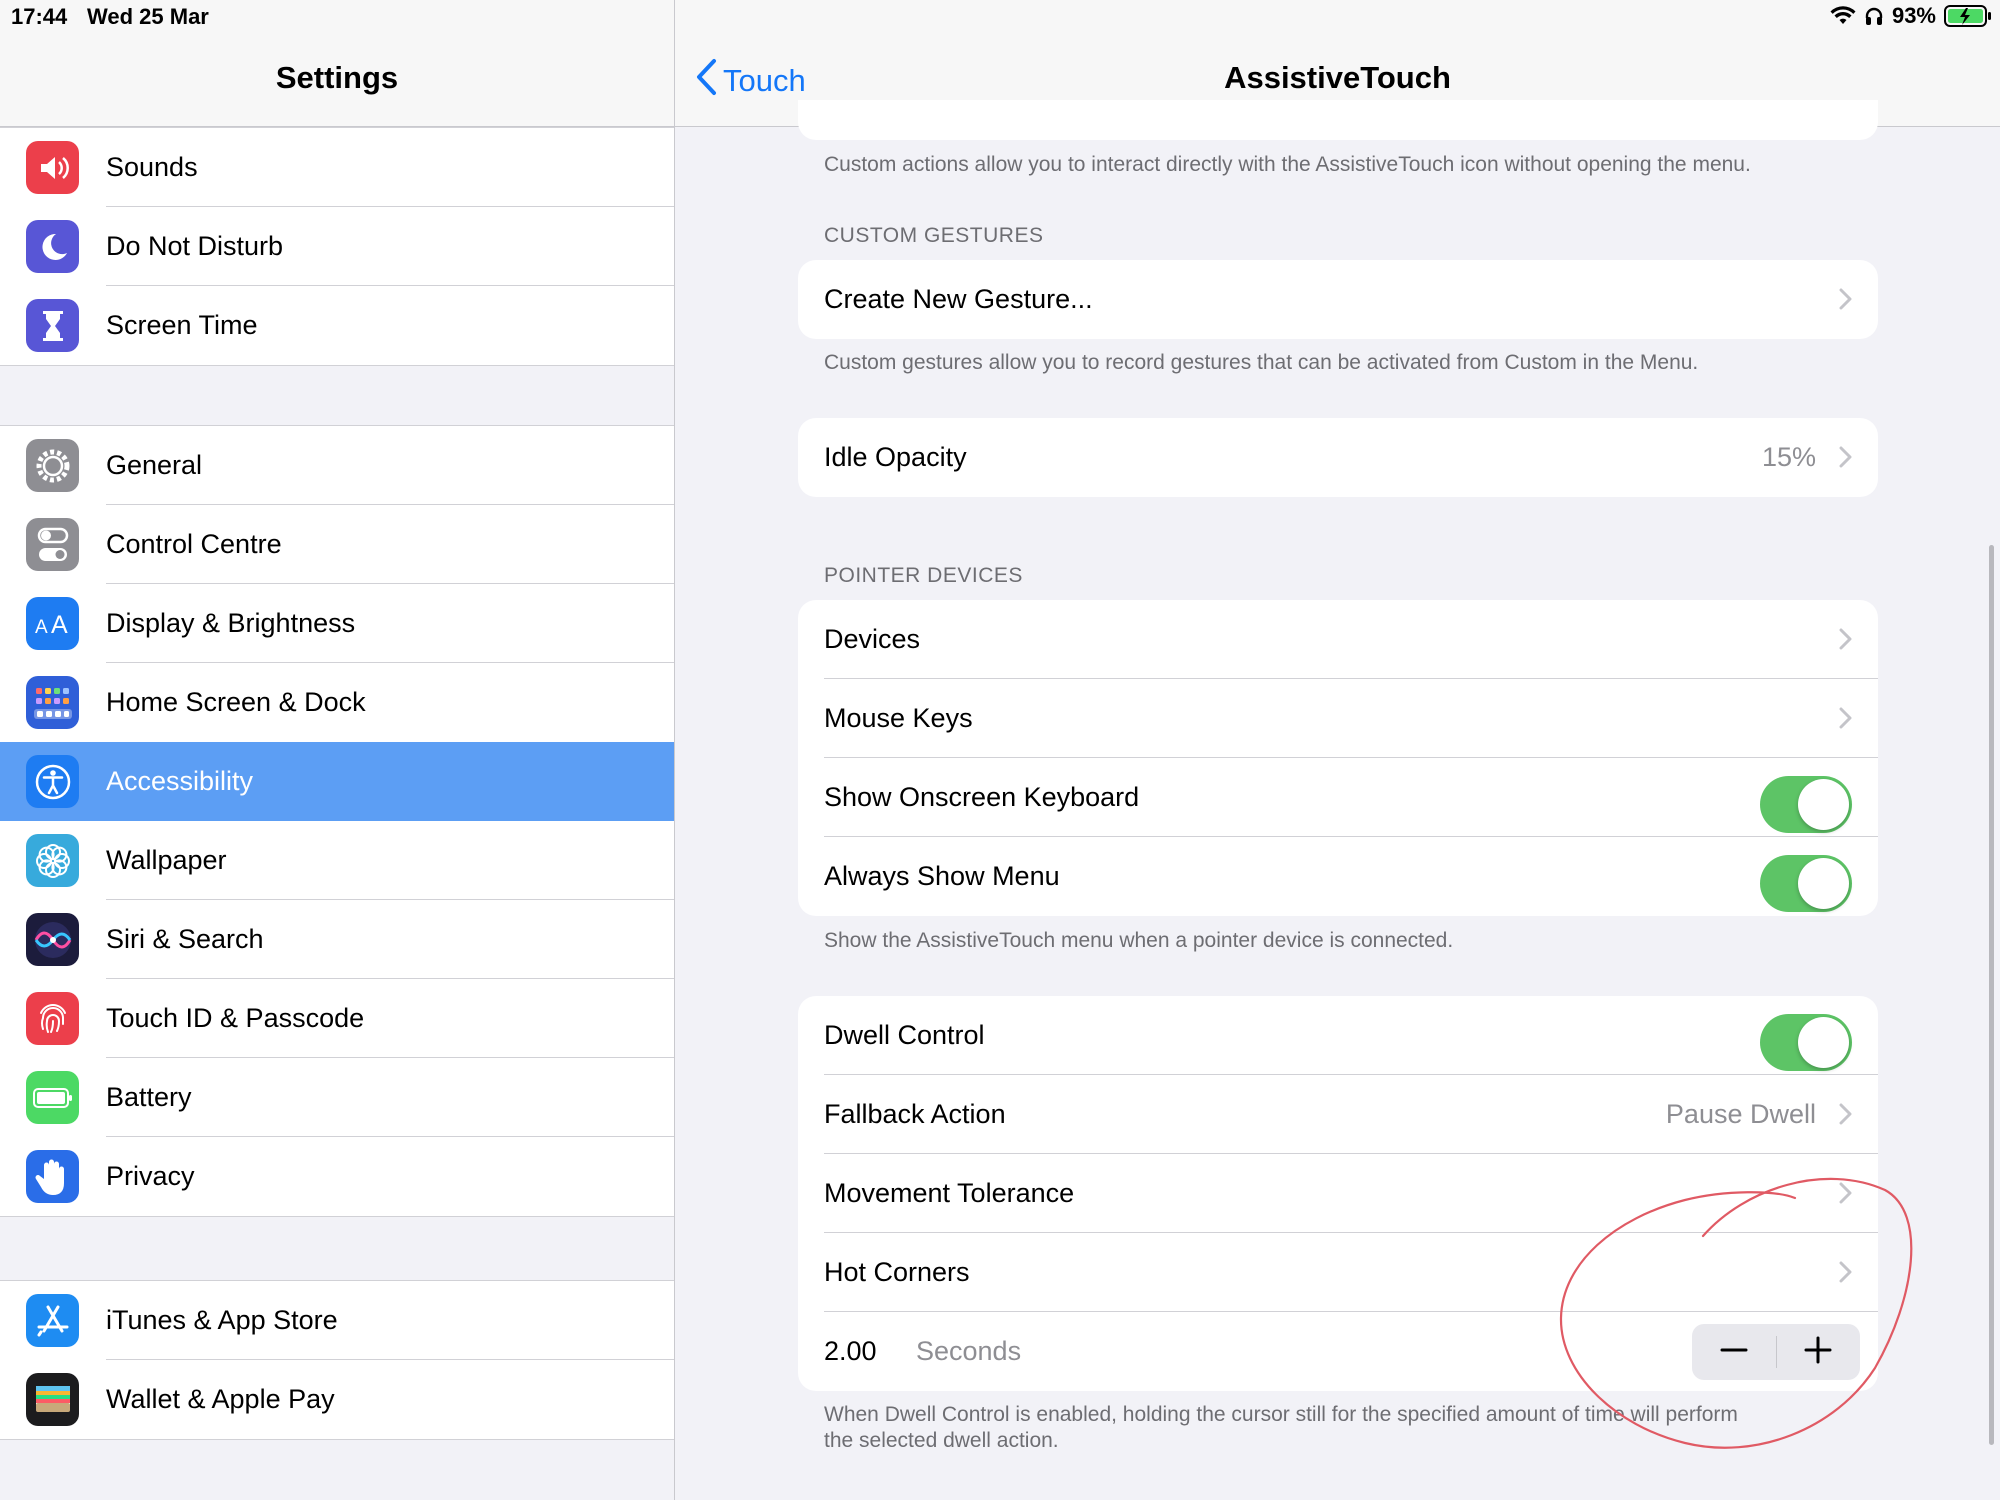 The height and width of the screenshot is (1500, 2000). Describe the element at coordinates (39, 16) in the screenshot. I see `status-time: 17:44` at that location.